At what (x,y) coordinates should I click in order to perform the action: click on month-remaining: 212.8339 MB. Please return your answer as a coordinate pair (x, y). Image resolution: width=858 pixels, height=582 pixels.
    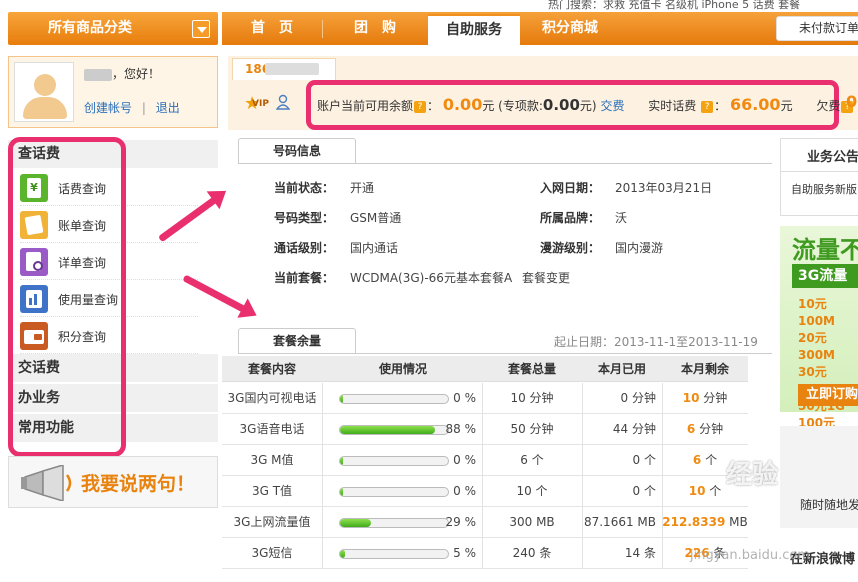
    Looking at the image, I should click on (705, 522).